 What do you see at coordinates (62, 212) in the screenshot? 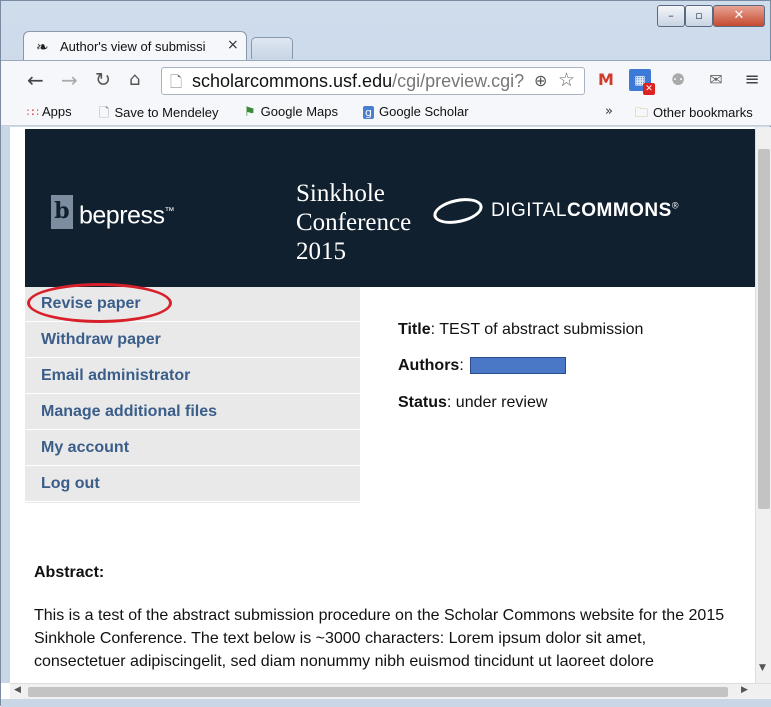
I see `bepress-mark-icon: b` at bounding box center [62, 212].